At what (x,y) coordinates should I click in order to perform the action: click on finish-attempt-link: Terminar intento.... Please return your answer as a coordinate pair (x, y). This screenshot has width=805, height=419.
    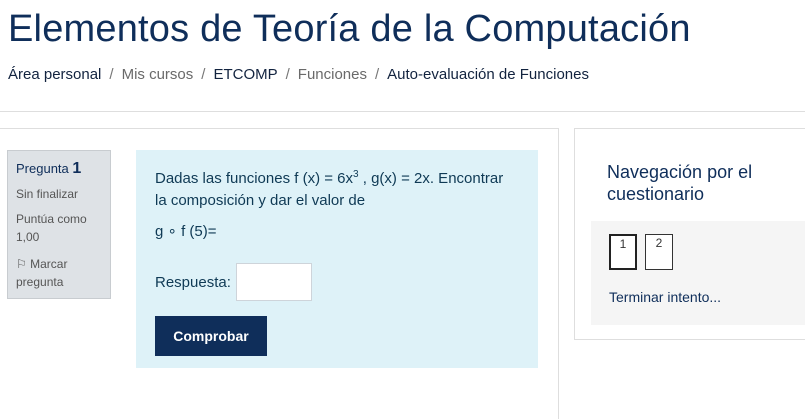
    Looking at the image, I should click on (665, 297).